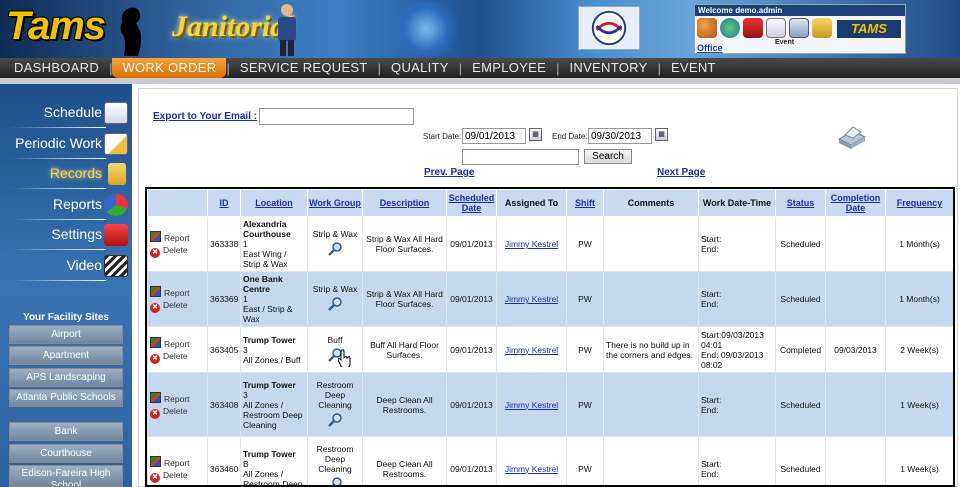  I want to click on nav-work-order: WORK ORDER, so click(169, 68).